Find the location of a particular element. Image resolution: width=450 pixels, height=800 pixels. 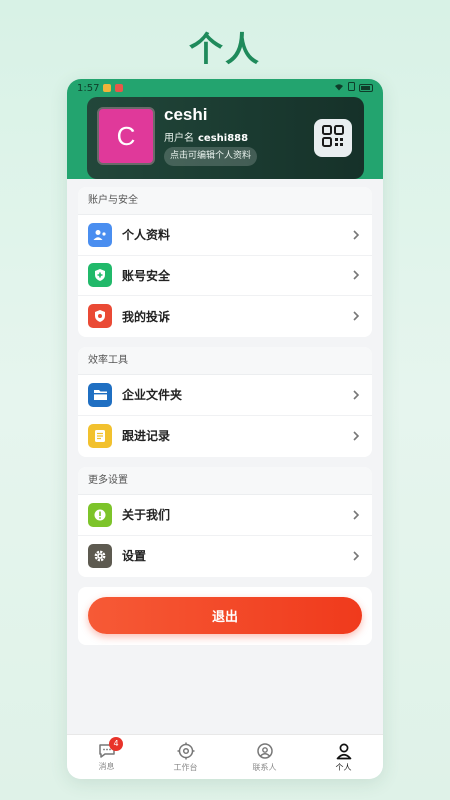

menu-item-account-security: 账号安全 is located at coordinates (225, 276).